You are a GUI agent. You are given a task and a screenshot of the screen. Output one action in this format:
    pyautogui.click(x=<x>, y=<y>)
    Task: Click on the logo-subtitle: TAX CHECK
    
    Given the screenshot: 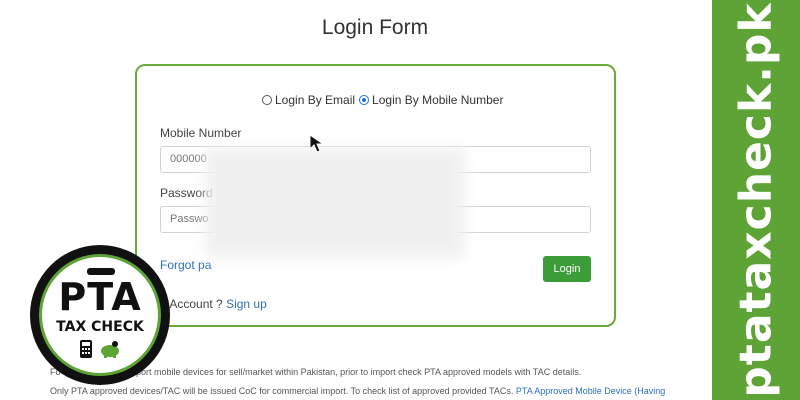 What is the action you would take?
    pyautogui.click(x=100, y=327)
    